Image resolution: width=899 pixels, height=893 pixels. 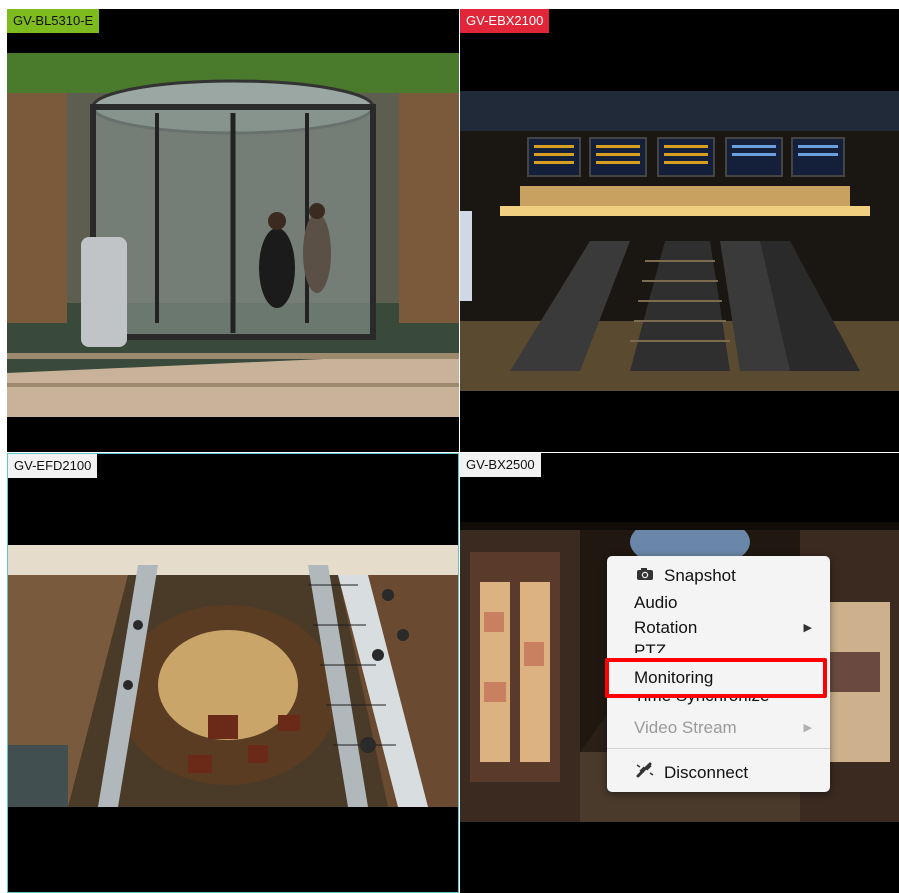 I want to click on menu-item-label: Rotation, so click(x=666, y=627).